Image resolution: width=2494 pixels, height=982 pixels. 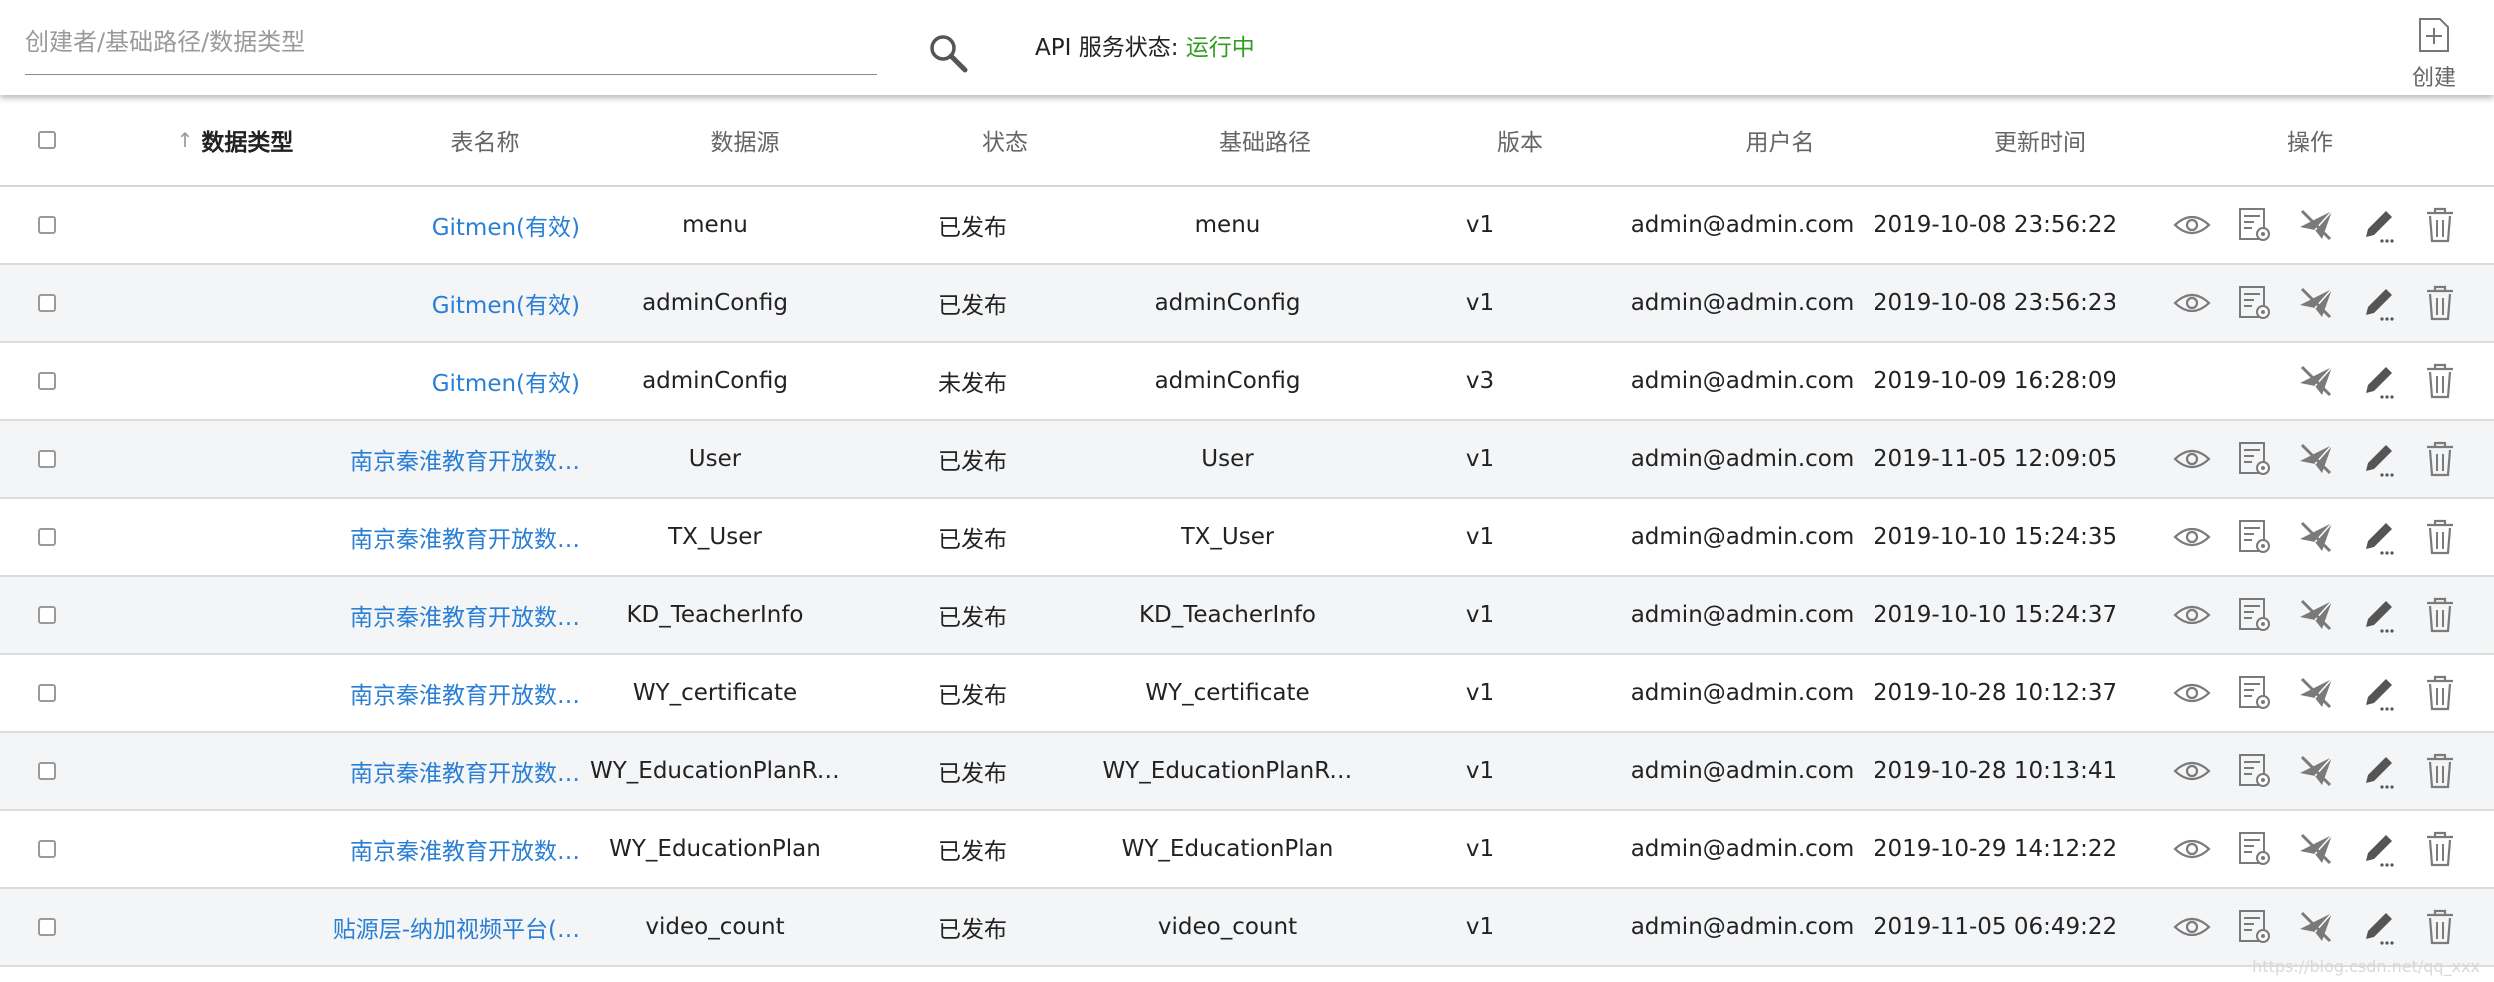 What do you see at coordinates (949, 54) in the screenshot?
I see `search-button` at bounding box center [949, 54].